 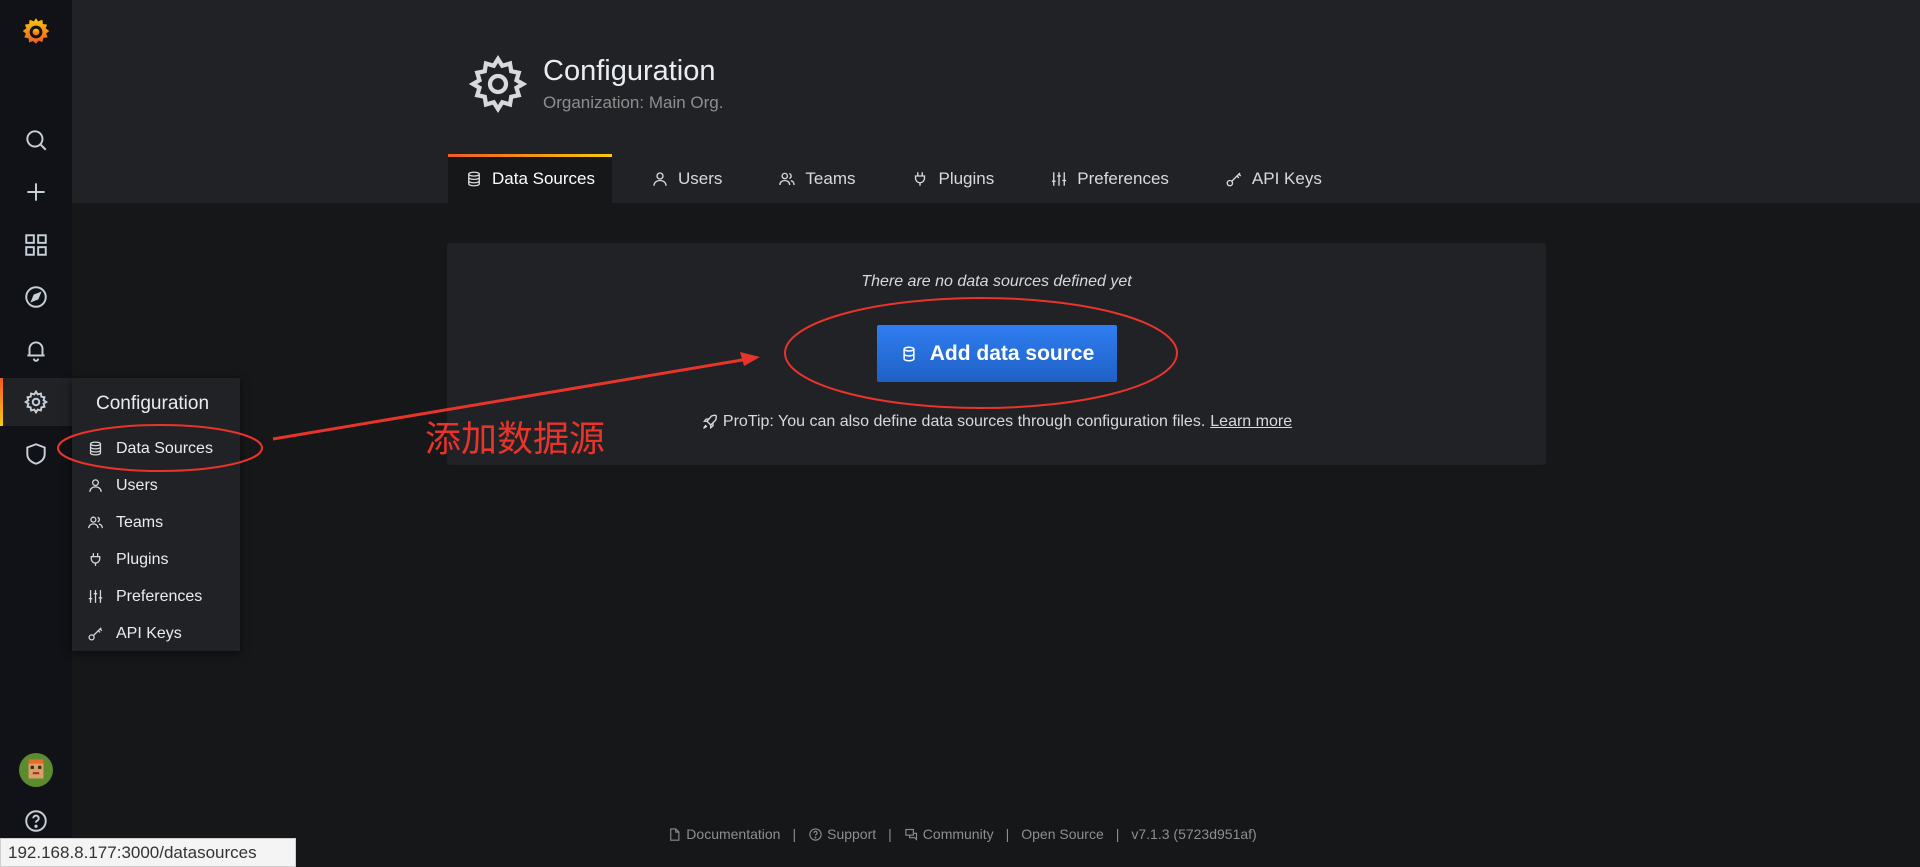 What do you see at coordinates (142, 559) in the screenshot?
I see `flyout-item-label: Plugins` at bounding box center [142, 559].